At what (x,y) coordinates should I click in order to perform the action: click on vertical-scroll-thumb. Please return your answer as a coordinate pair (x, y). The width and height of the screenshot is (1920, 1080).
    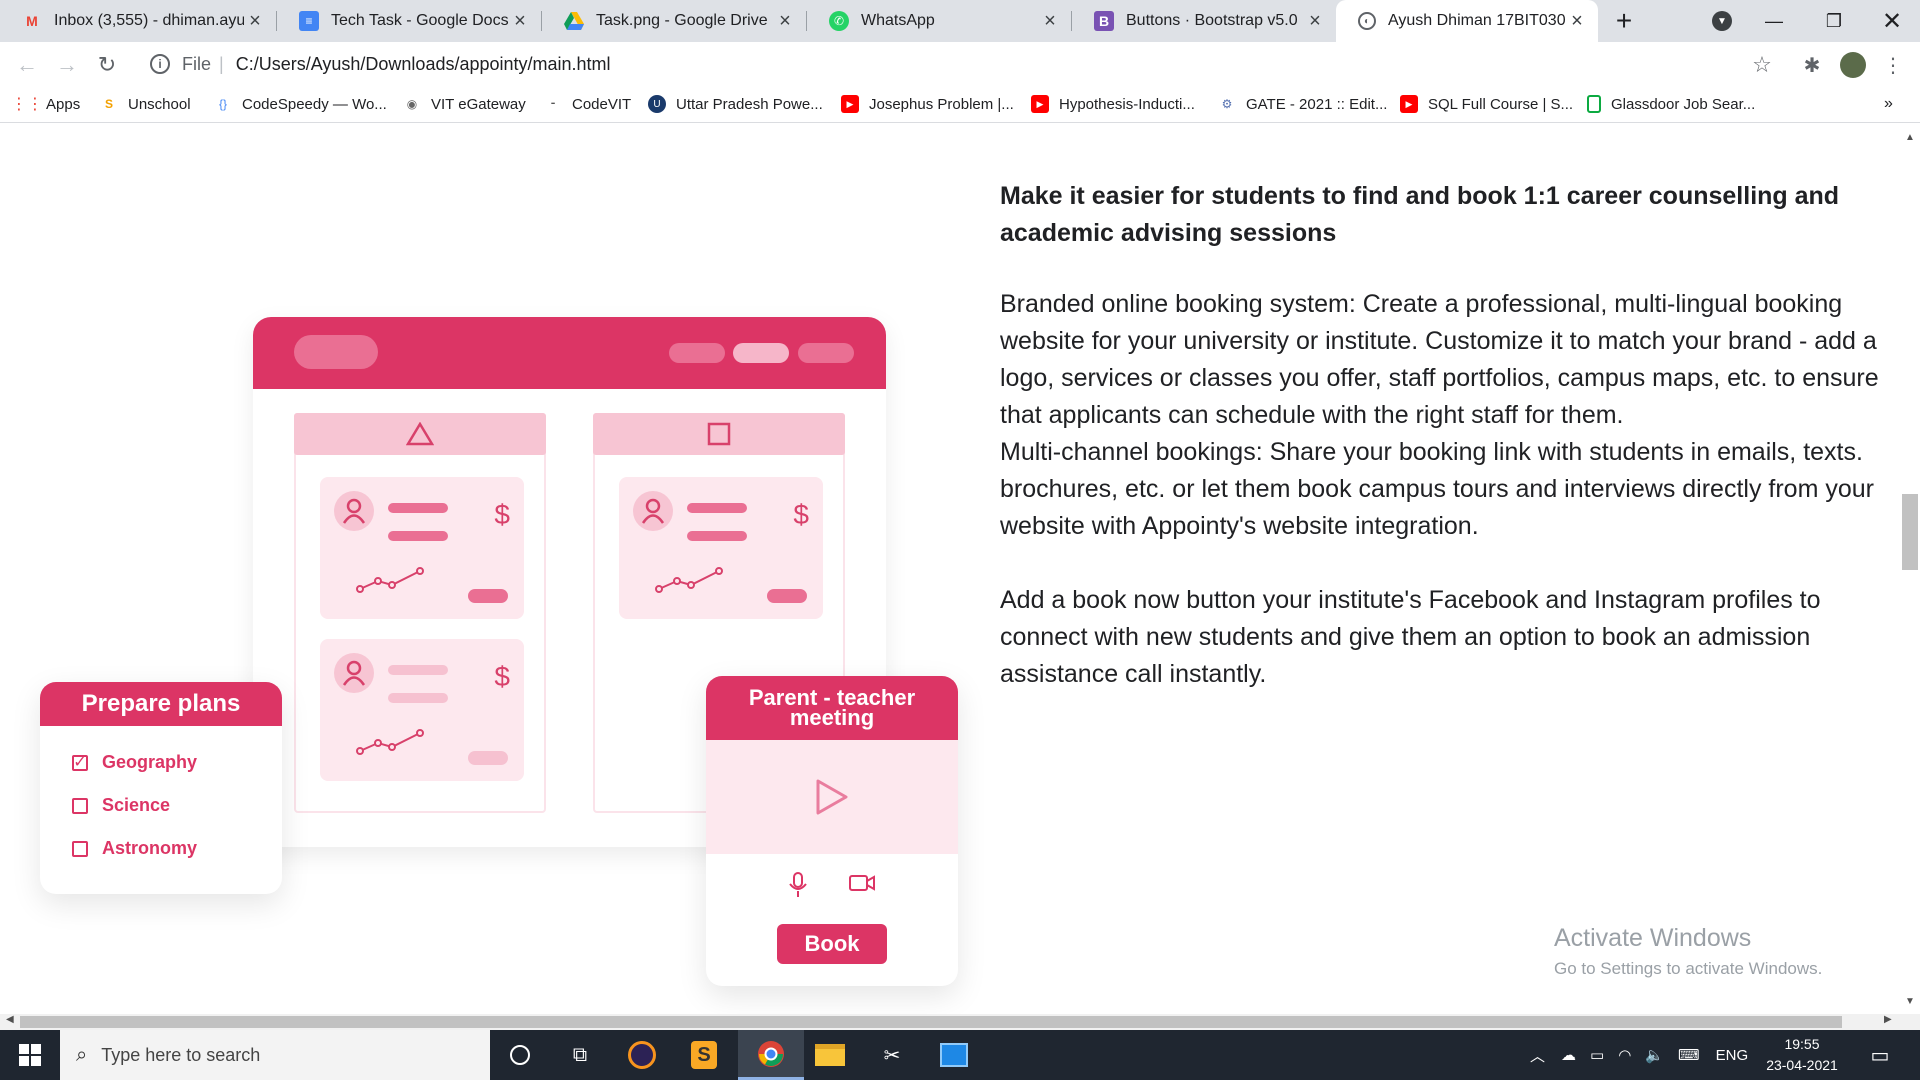
    Looking at the image, I should click on (1910, 532).